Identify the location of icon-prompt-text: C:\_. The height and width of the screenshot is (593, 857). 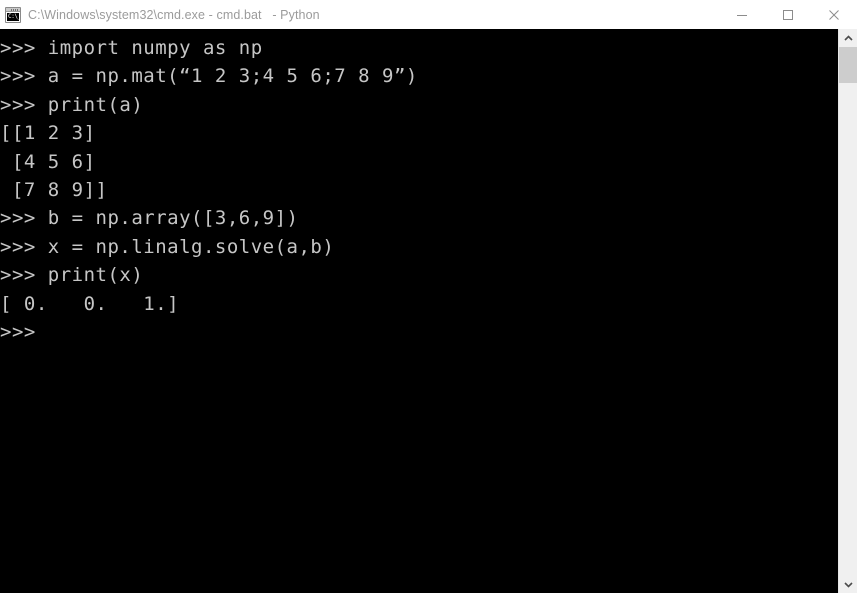
(14, 16).